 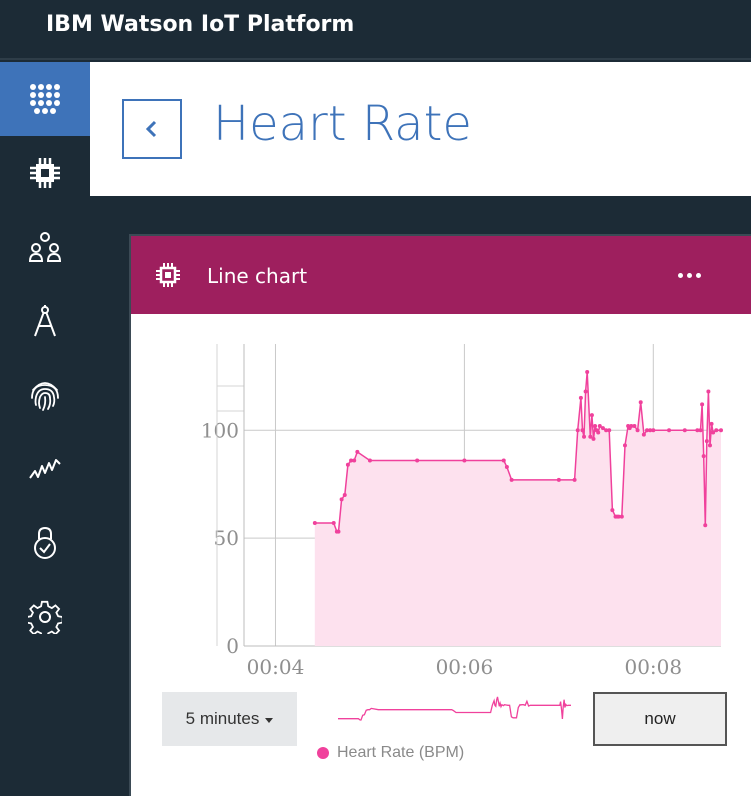 I want to click on navigator-series-line, so click(x=454, y=708).